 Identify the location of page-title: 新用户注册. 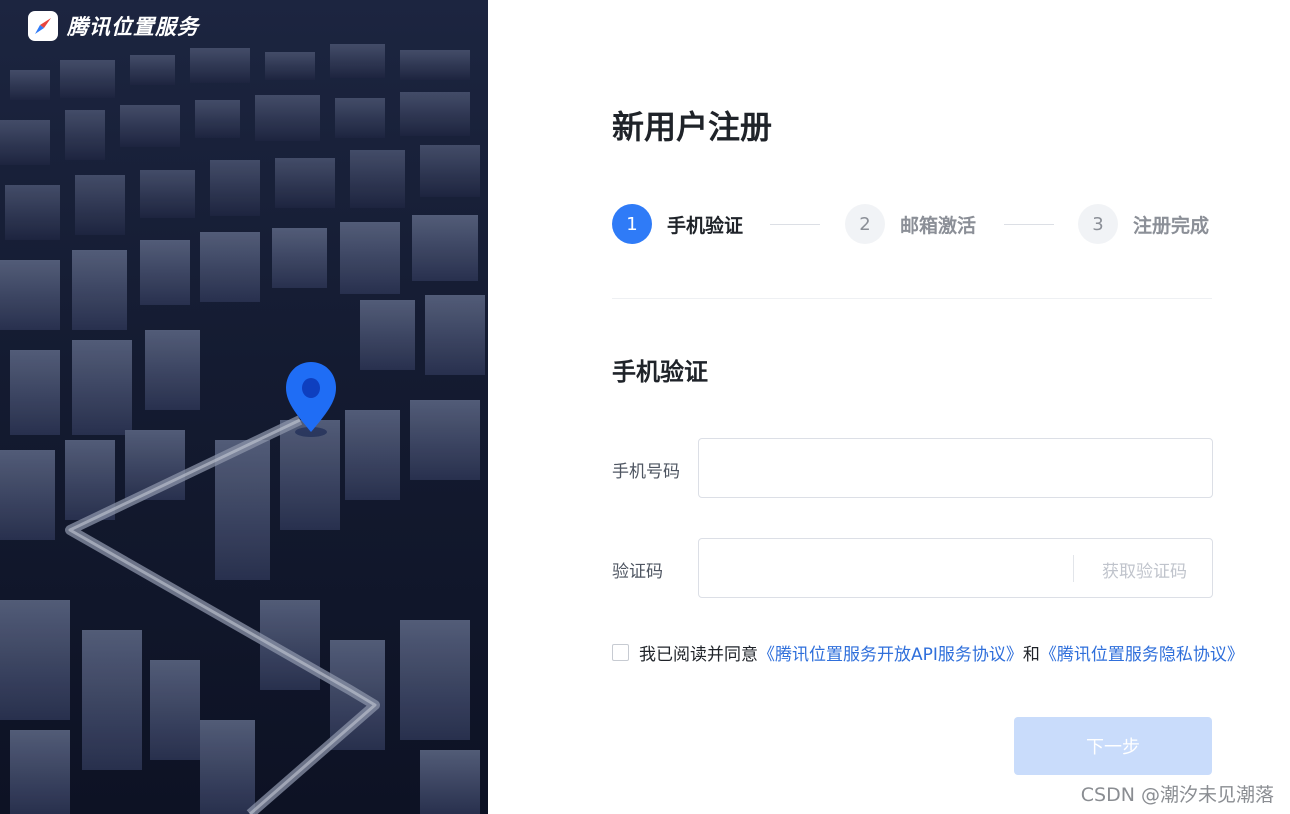
(692, 127).